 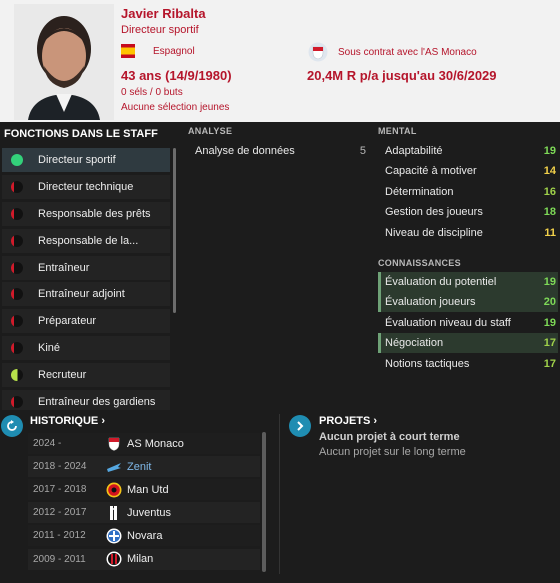 What do you see at coordinates (174, 51) in the screenshot?
I see `nationality: Espagnol` at bounding box center [174, 51].